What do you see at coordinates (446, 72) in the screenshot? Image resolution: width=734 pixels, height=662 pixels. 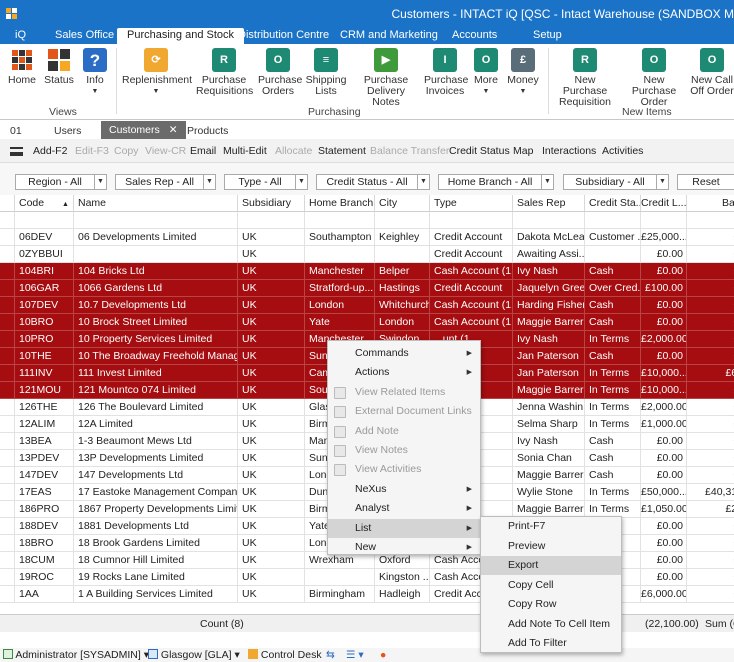 I see `purchase-invoices-button: I Purchase Invoices` at bounding box center [446, 72].